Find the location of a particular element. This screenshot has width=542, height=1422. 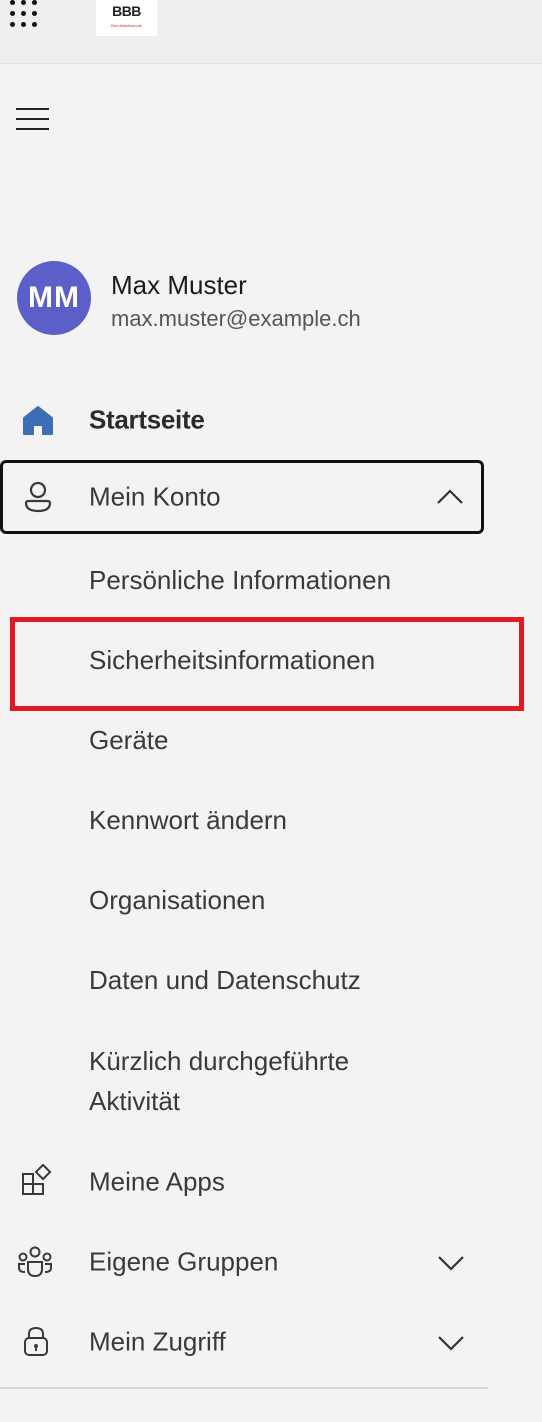

hamburger-menu-icon is located at coordinates (33, 119).